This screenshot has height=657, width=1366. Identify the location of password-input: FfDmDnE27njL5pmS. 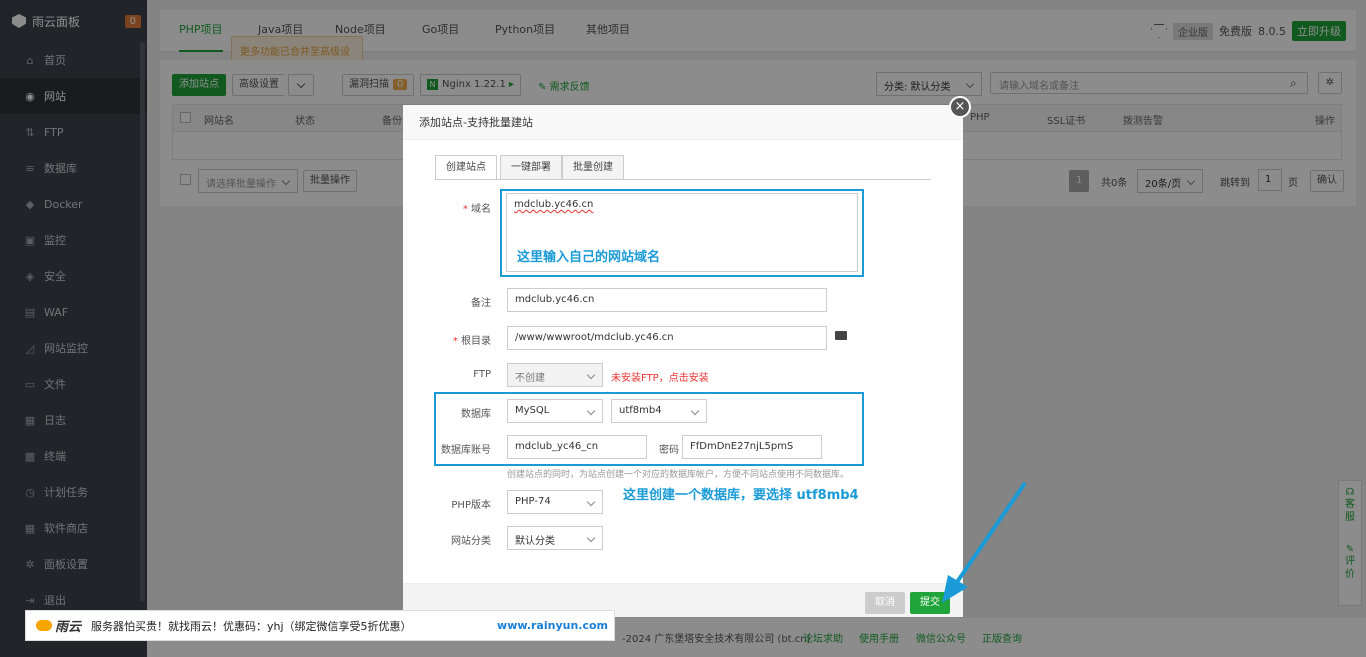
(752, 447).